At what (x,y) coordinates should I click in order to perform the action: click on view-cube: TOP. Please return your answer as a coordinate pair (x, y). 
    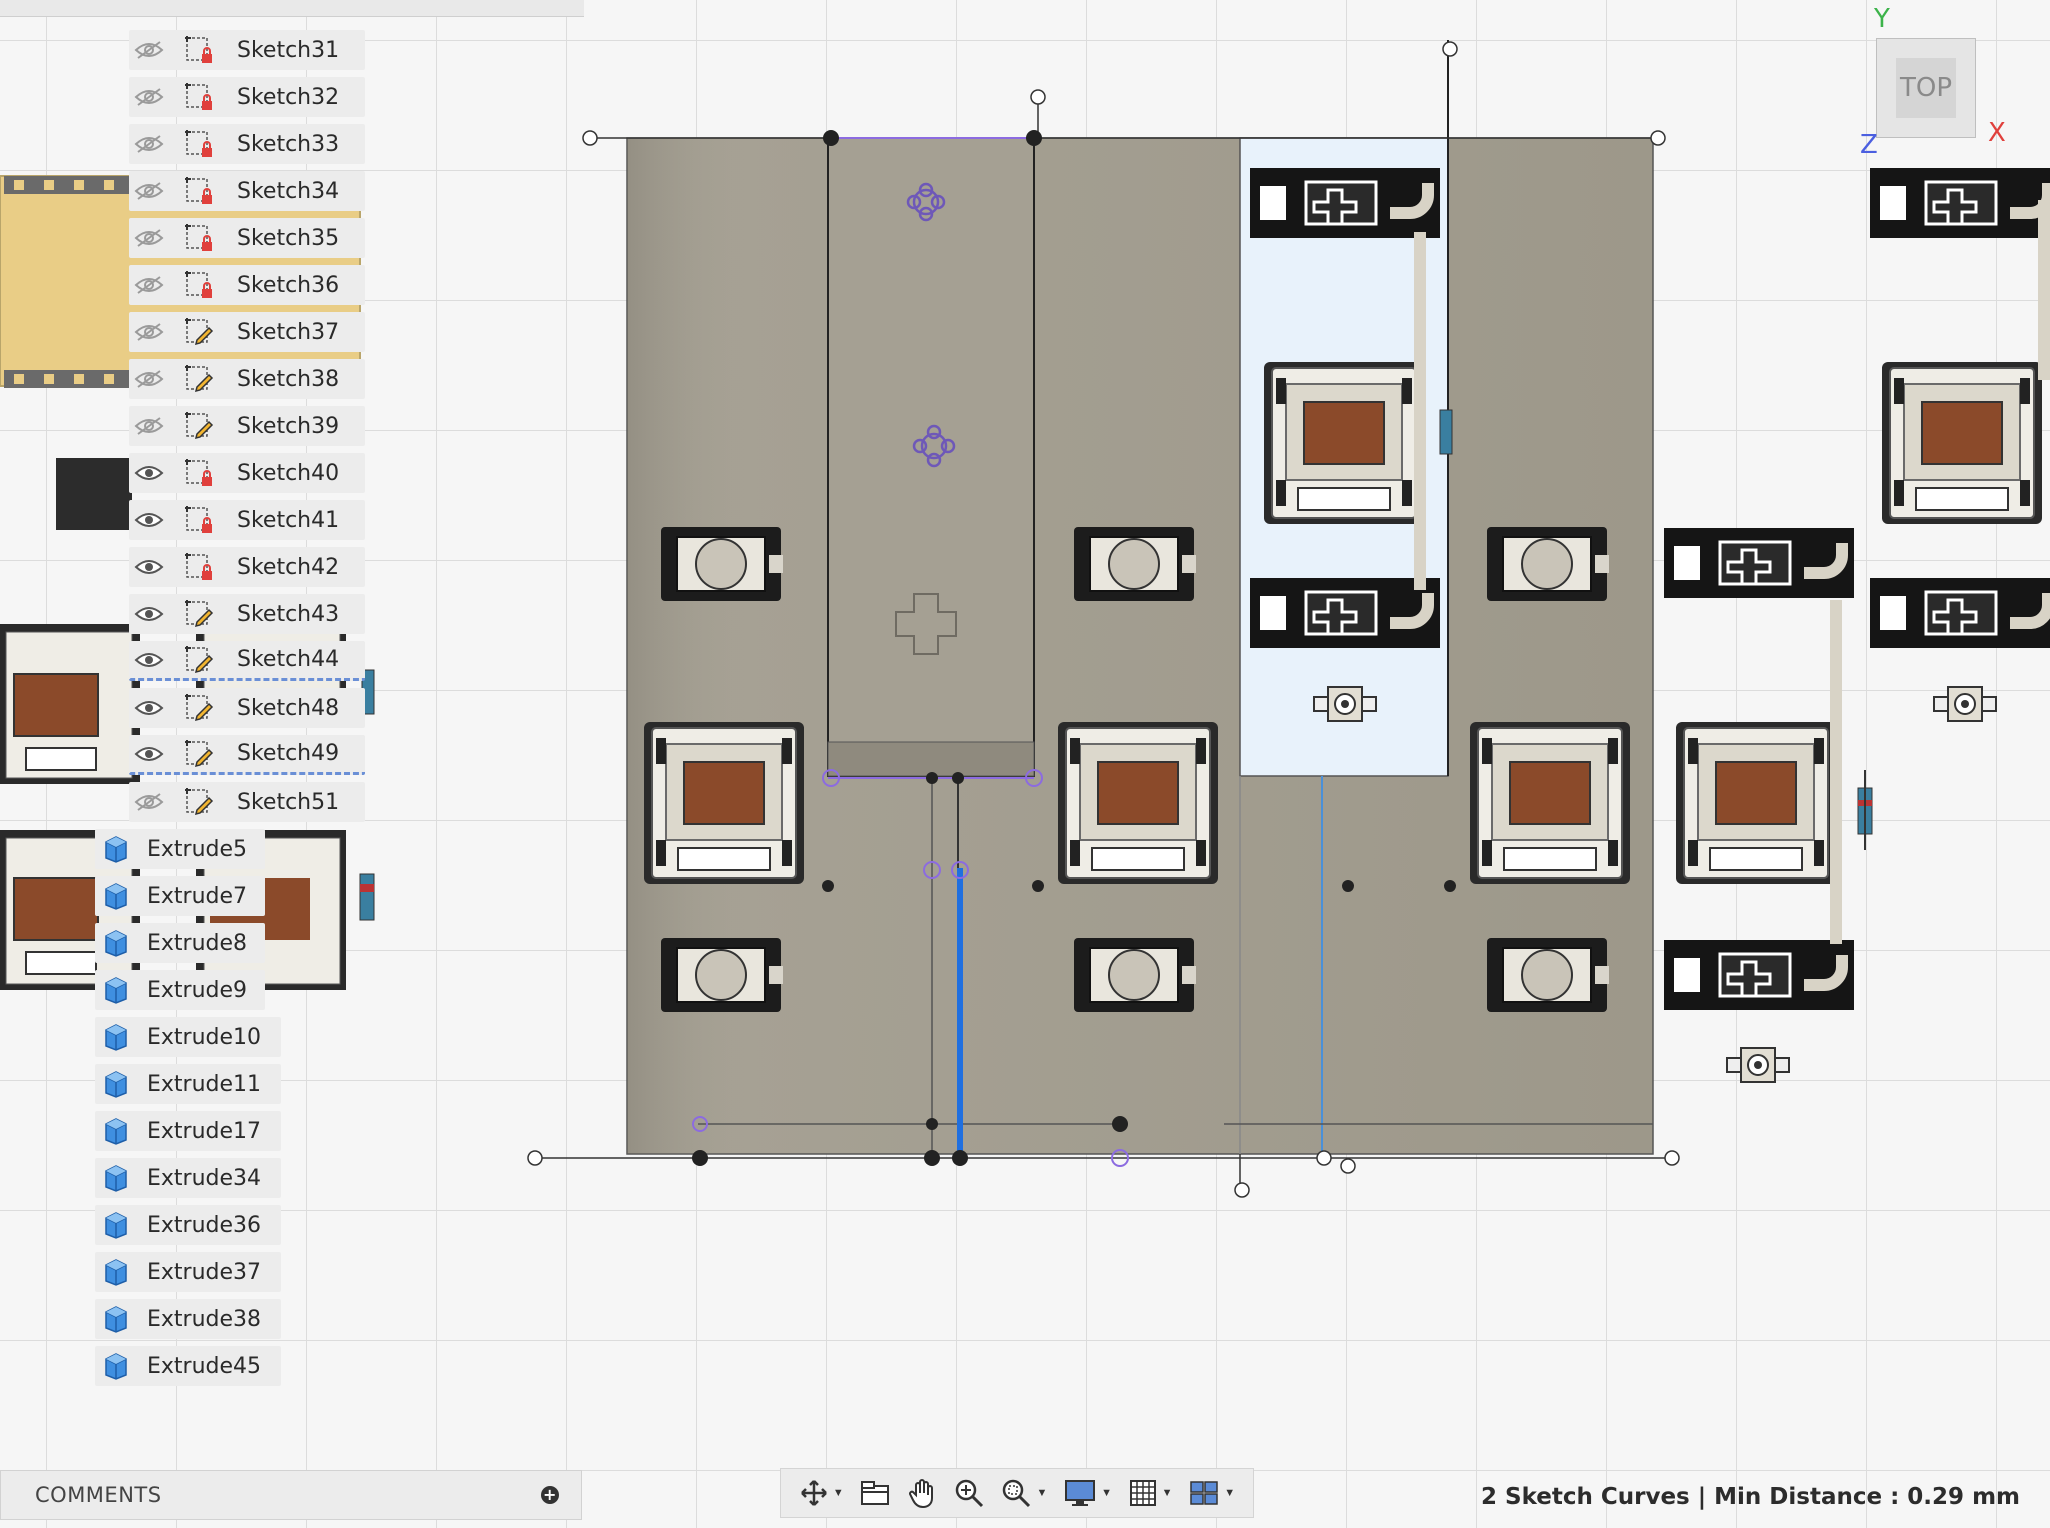
    Looking at the image, I should click on (1927, 91).